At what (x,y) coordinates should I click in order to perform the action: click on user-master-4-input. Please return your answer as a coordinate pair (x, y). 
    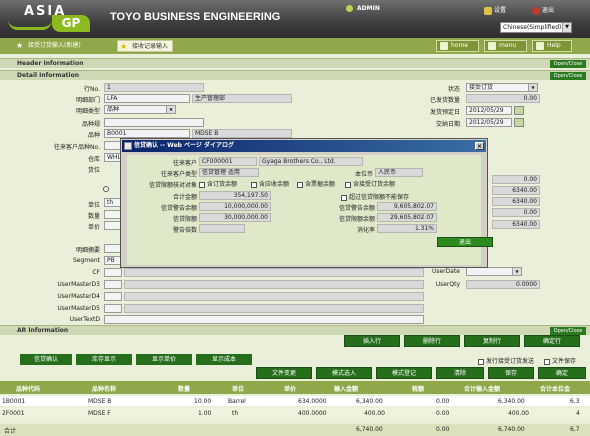
    Looking at the image, I should click on (113, 296).